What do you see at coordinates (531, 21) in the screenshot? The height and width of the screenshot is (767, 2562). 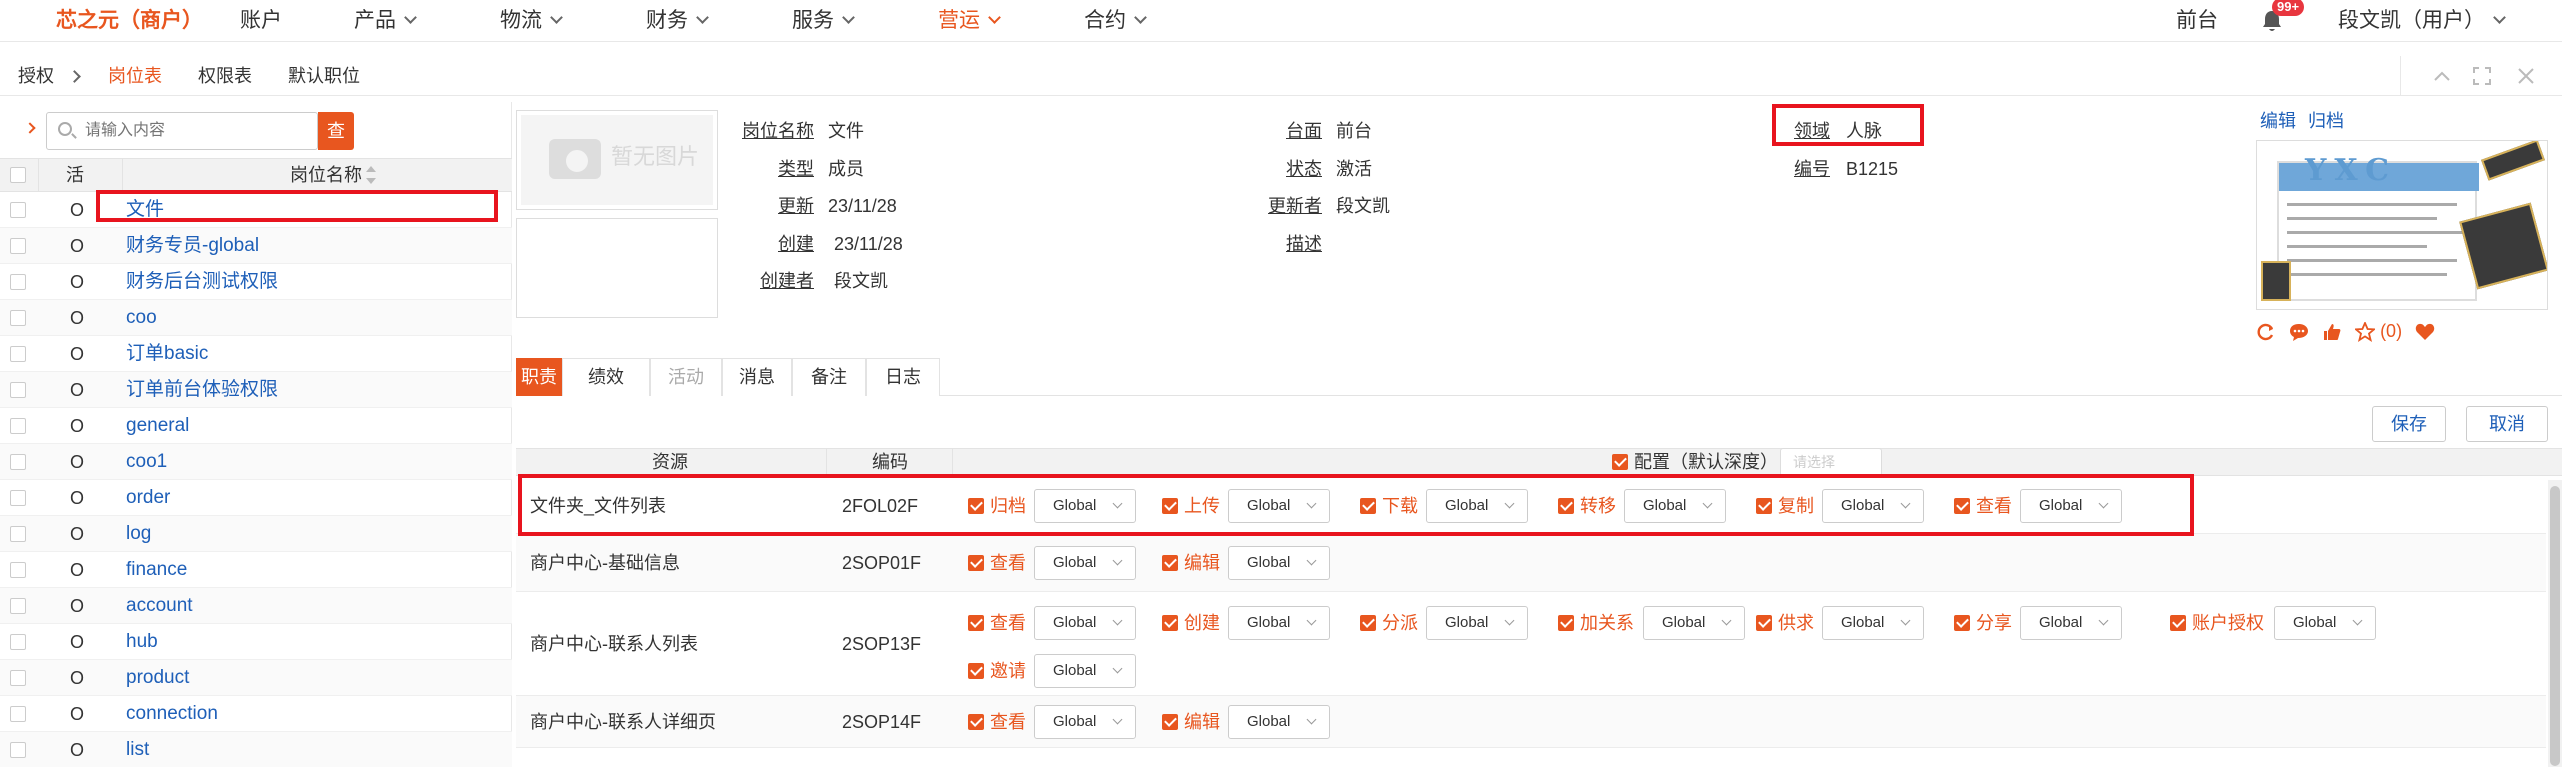 I see `nav-item-logistics: 物流` at bounding box center [531, 21].